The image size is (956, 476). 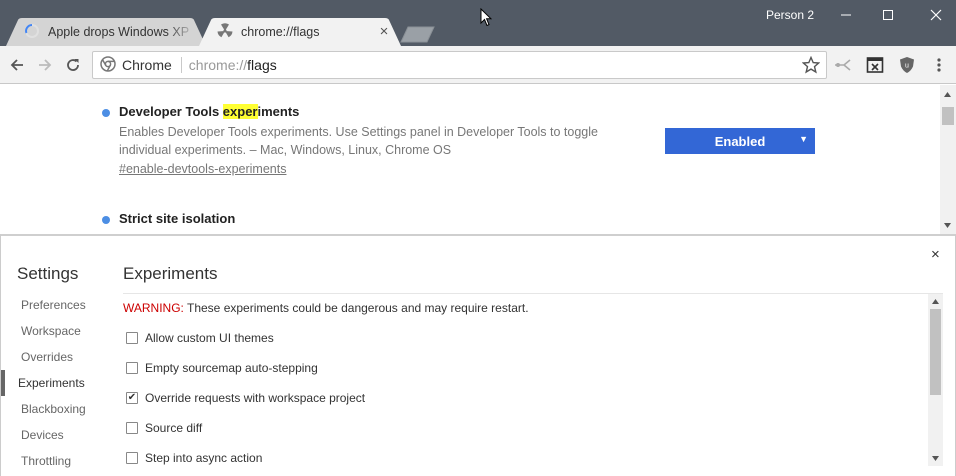 What do you see at coordinates (56, 409) in the screenshot?
I see `settings-nav-blackboxing: Blackboxing` at bounding box center [56, 409].